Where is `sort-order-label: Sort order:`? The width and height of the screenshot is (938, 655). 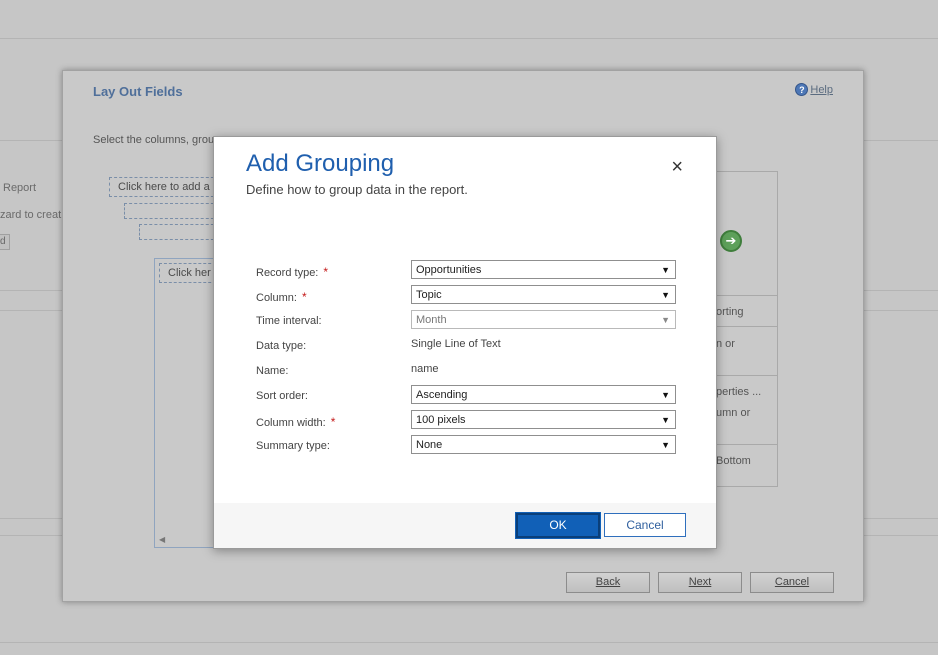
sort-order-label: Sort order: is located at coordinates (282, 396).